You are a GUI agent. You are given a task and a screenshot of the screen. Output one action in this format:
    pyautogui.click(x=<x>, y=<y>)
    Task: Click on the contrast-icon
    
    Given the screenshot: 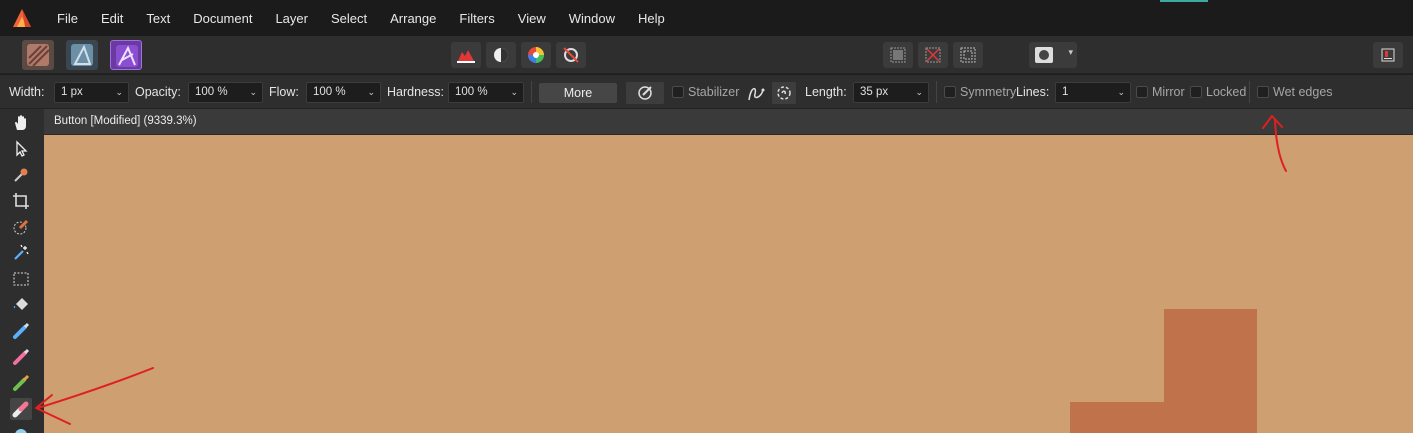 What is the action you would take?
    pyautogui.click(x=501, y=55)
    